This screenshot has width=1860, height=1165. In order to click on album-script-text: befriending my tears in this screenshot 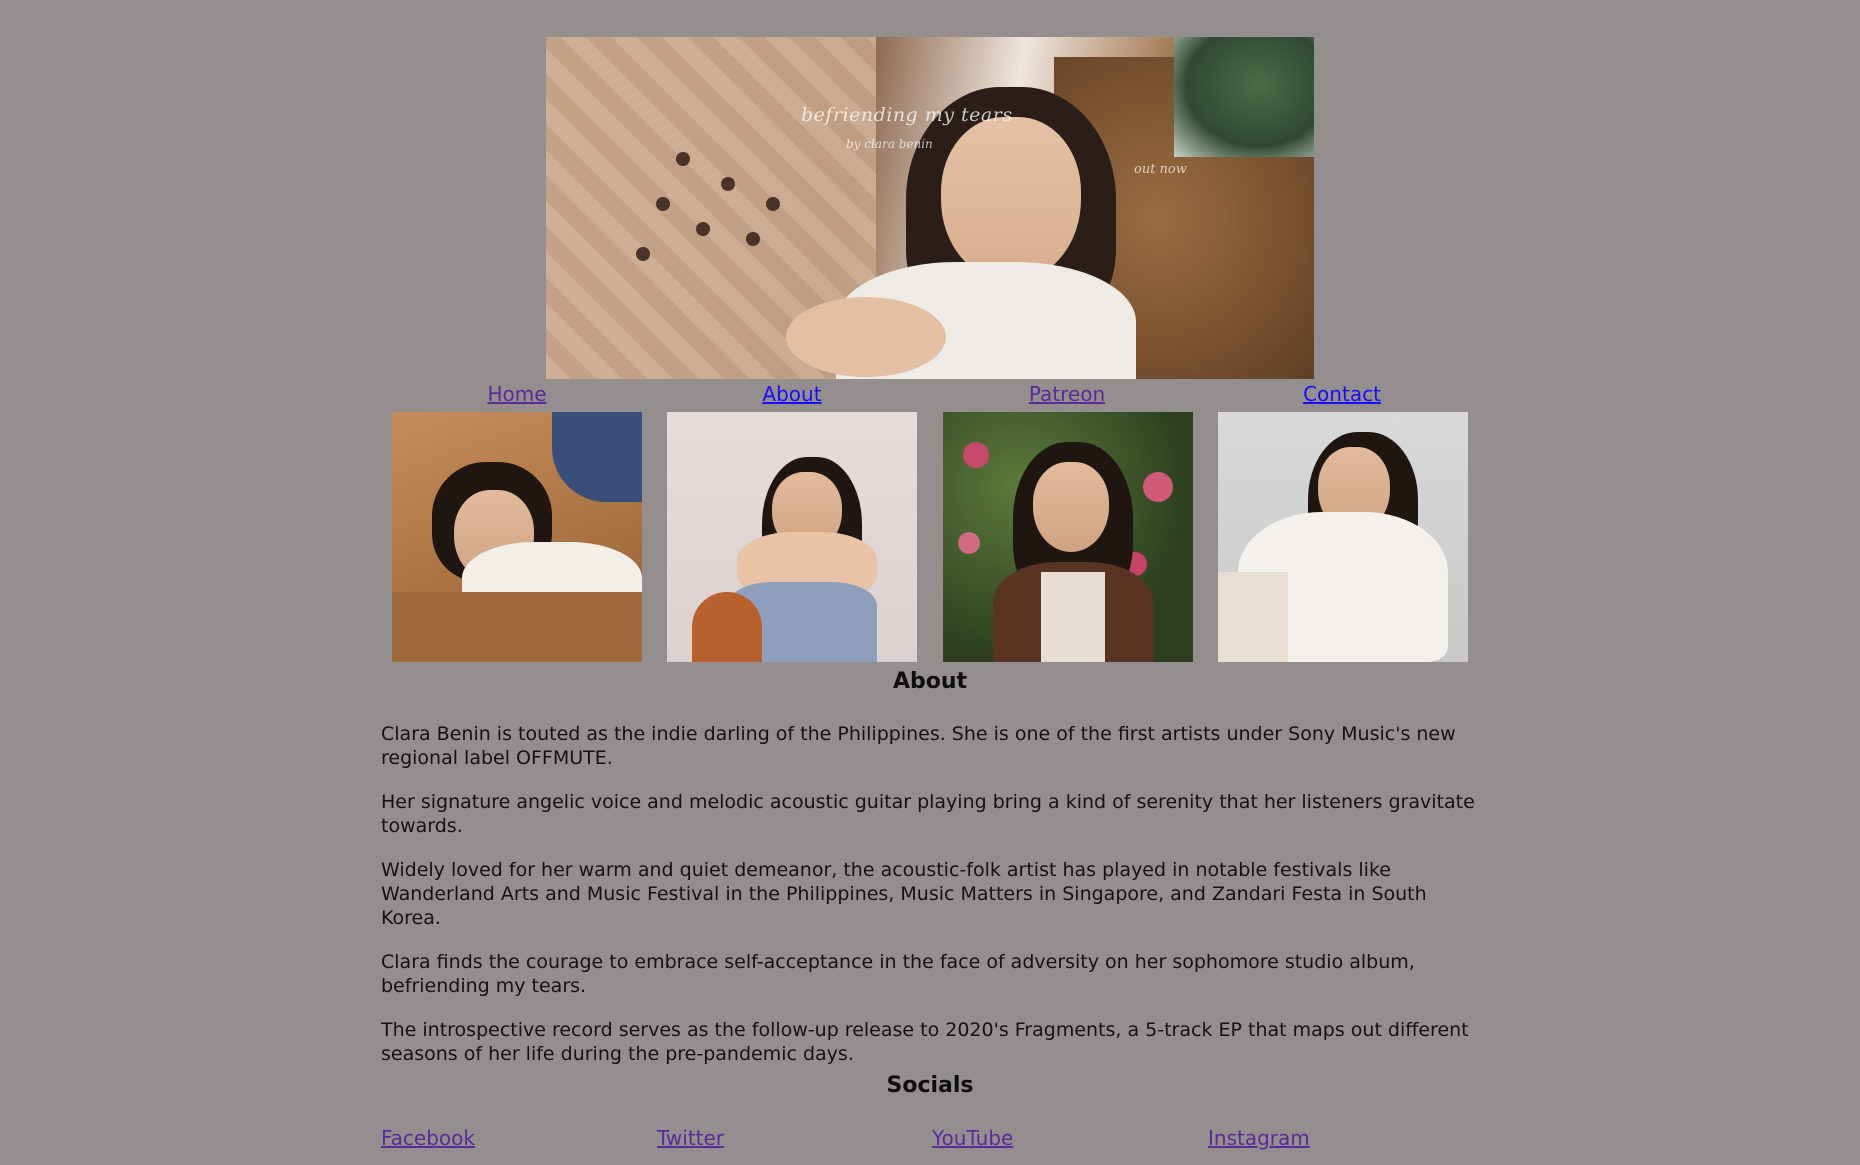, I will do `click(907, 115)`.